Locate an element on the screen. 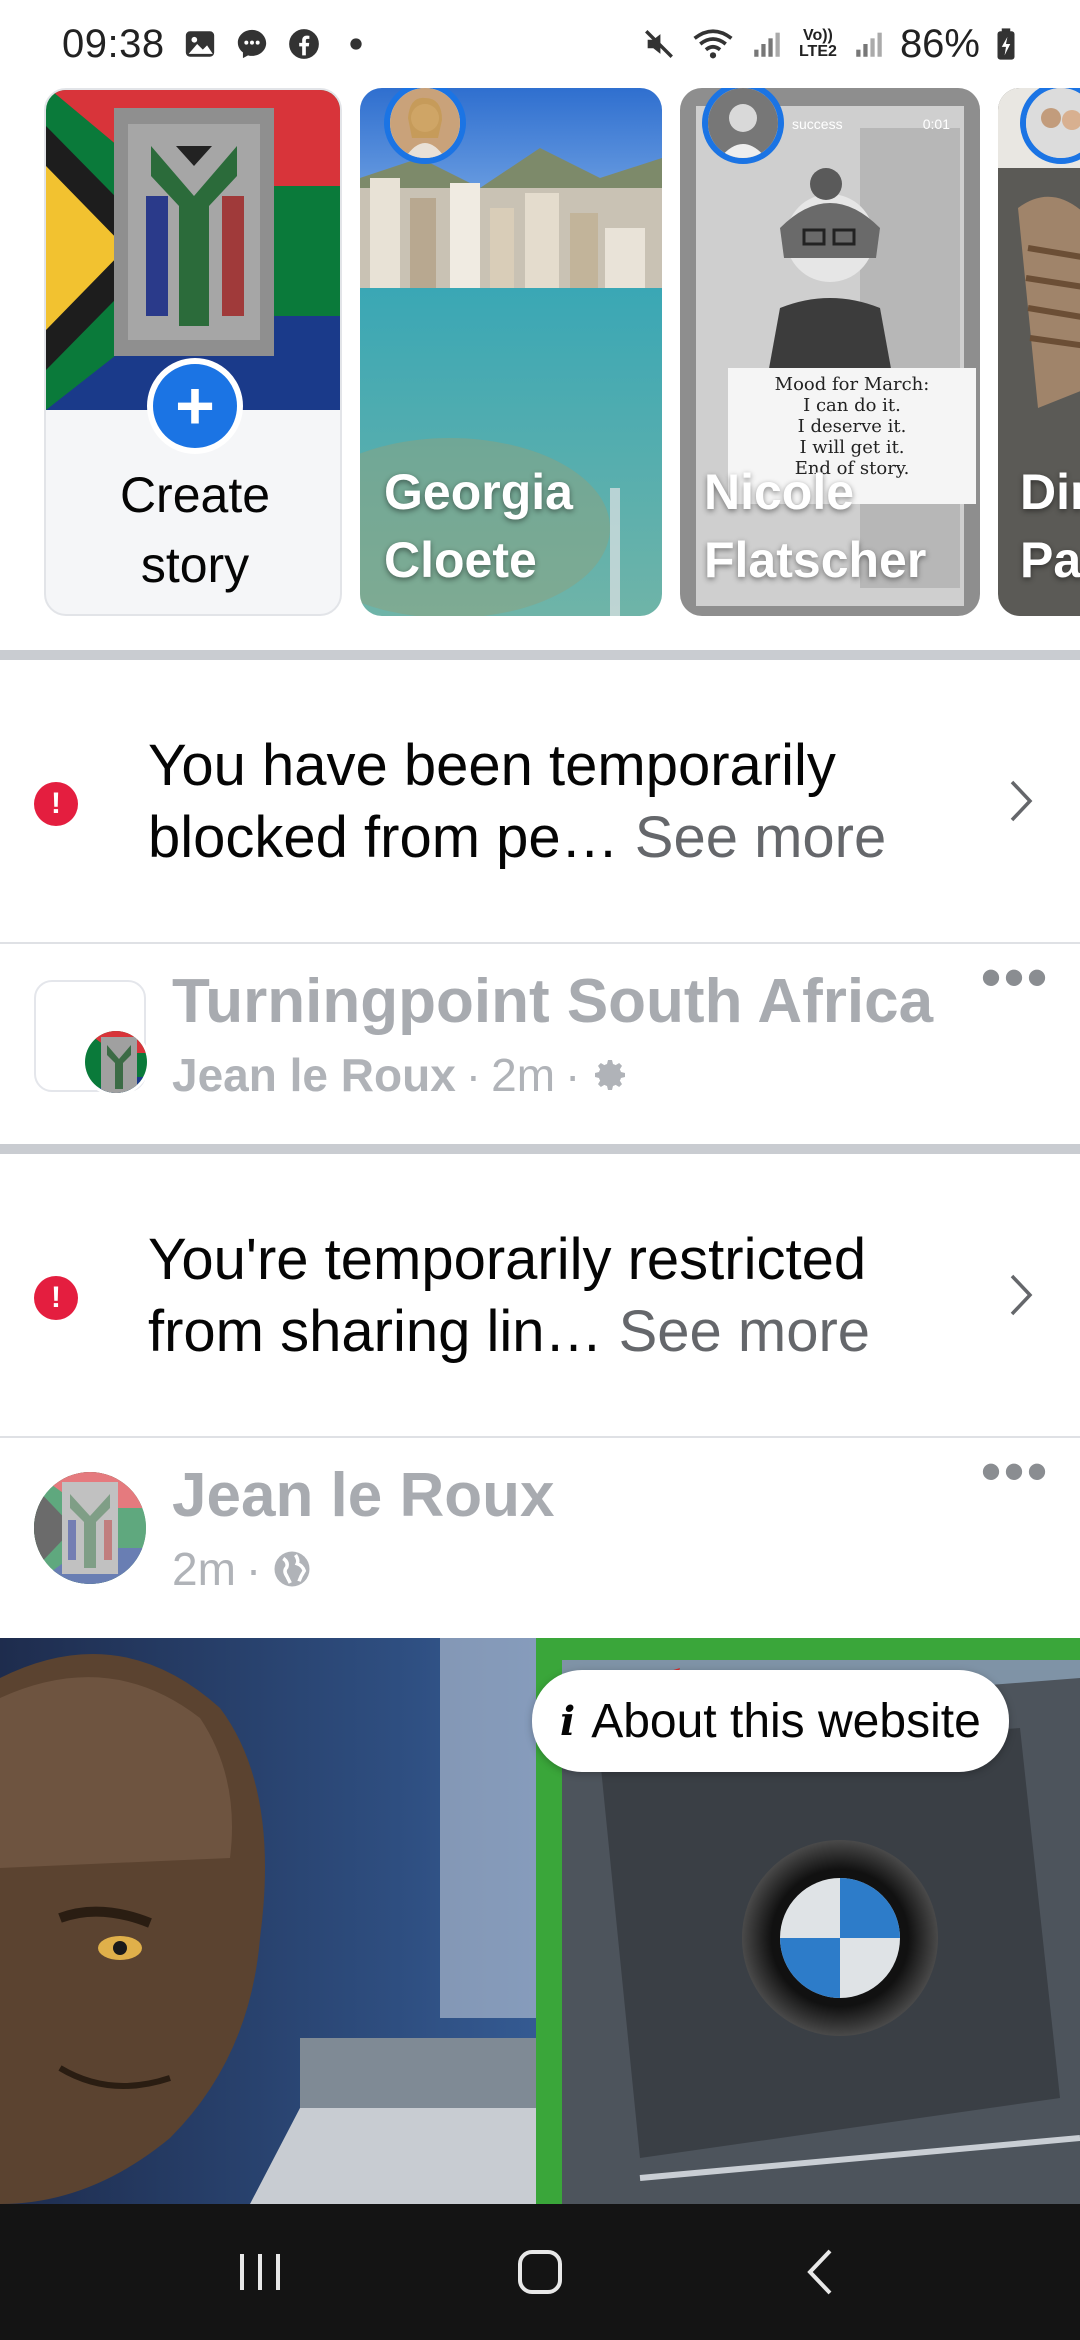 This screenshot has width=1080, height=2340. status-time: 09:38 is located at coordinates (113, 43).